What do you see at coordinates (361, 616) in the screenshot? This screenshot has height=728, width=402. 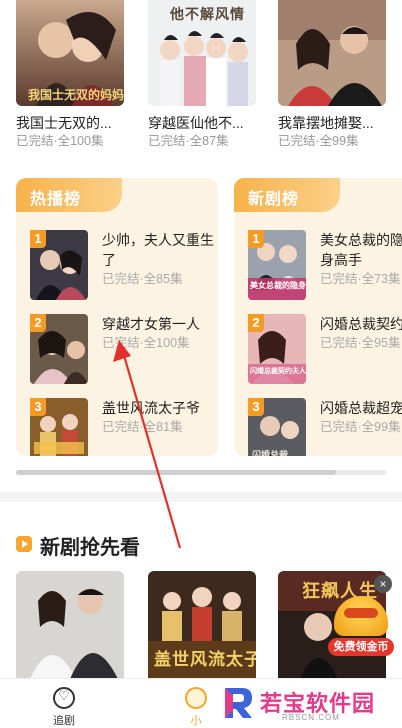 I see `coin-bag-icon` at bounding box center [361, 616].